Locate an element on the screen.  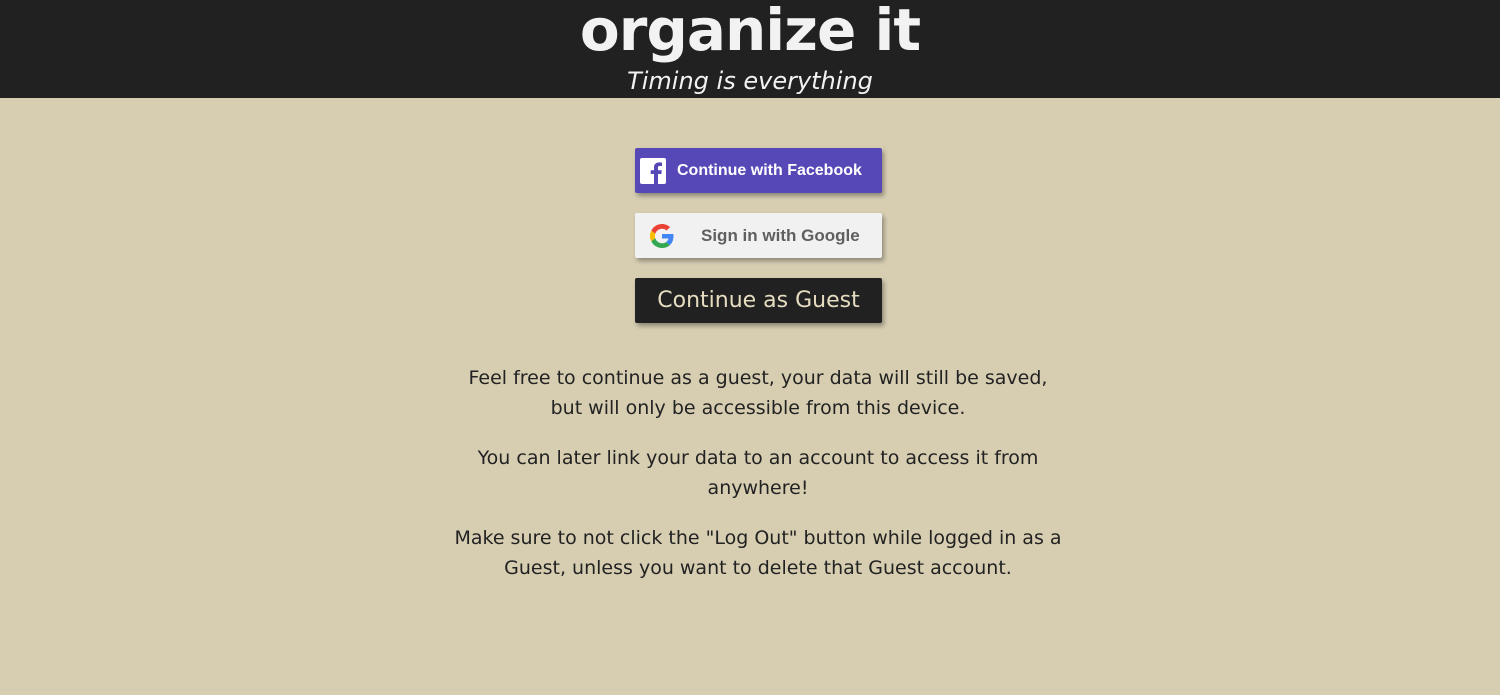
app-tagline: Timing is everything is located at coordinates (750, 81).